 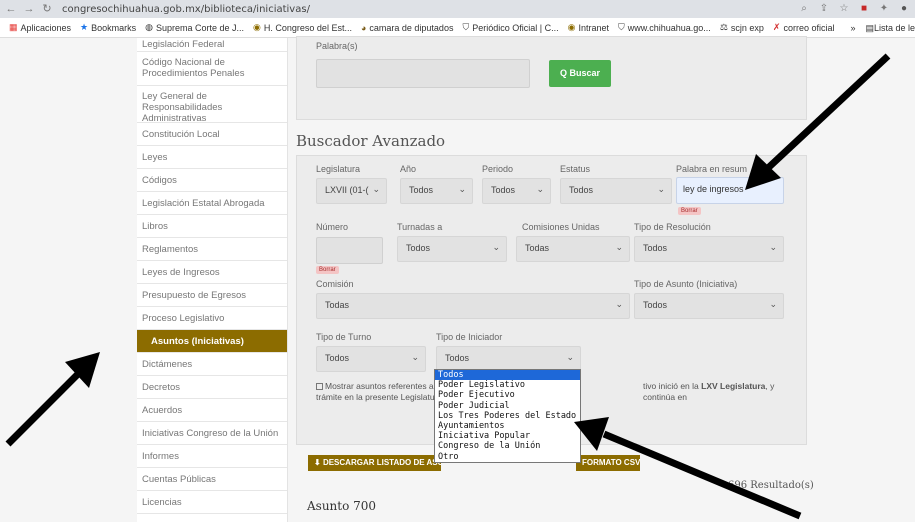 I want to click on sidebar-item: Licencias, so click(x=212, y=502).